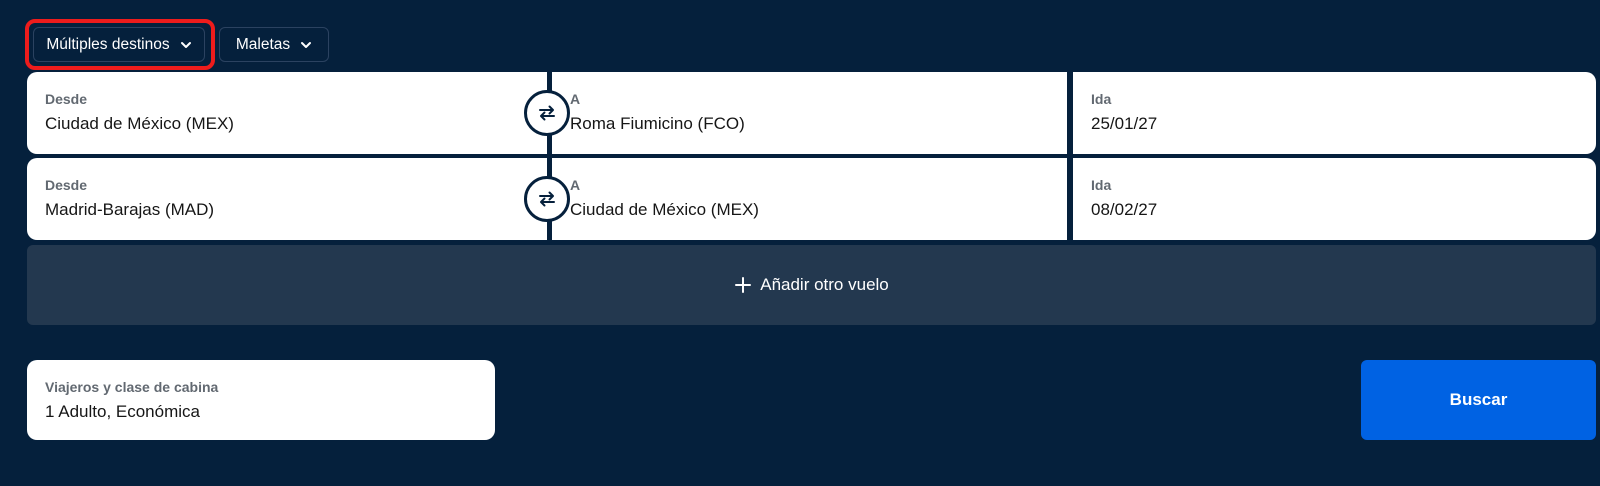 The width and height of the screenshot is (1600, 486). Describe the element at coordinates (130, 209) in the screenshot. I see `origin-value: Madrid-Barajas (MAD)` at that location.